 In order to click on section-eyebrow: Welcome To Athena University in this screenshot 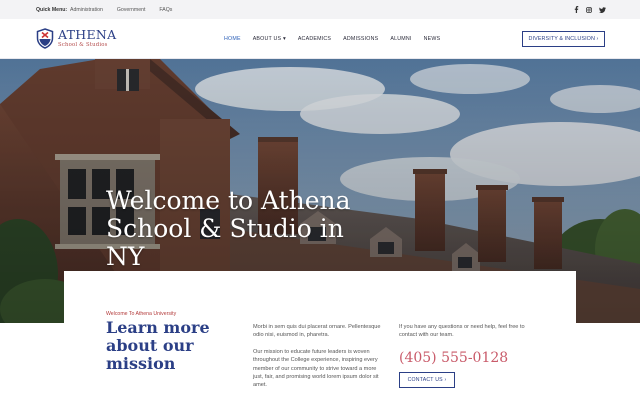, I will do `click(141, 314)`.